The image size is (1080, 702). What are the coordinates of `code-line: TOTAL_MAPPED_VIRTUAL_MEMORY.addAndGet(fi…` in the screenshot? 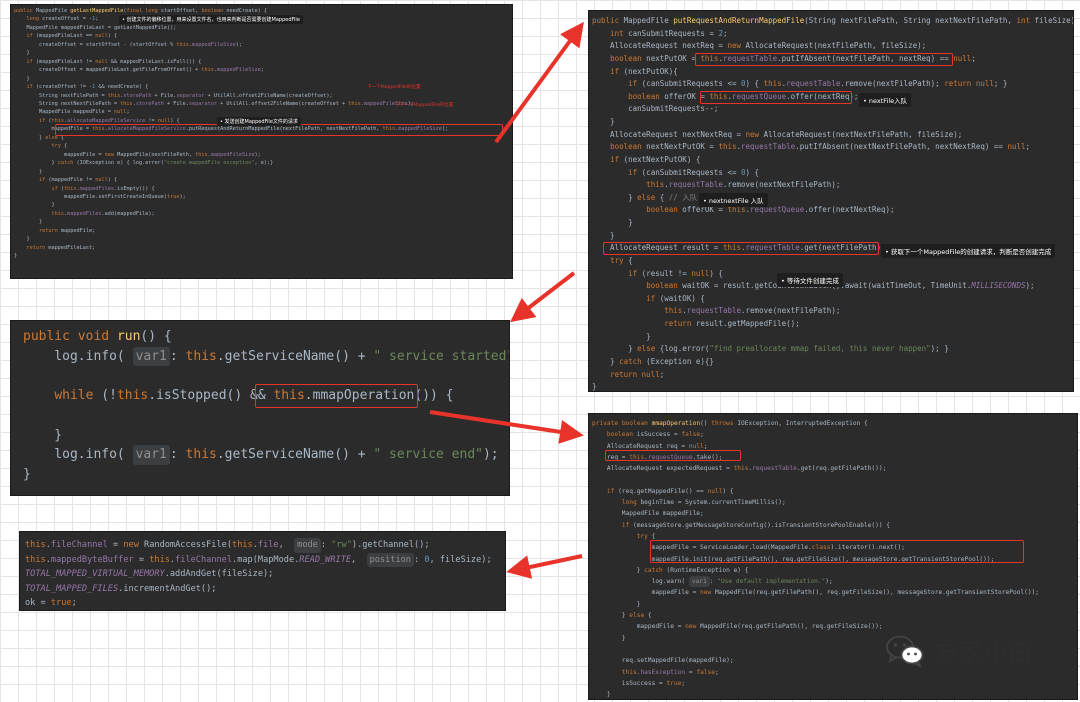 It's located at (149, 574).